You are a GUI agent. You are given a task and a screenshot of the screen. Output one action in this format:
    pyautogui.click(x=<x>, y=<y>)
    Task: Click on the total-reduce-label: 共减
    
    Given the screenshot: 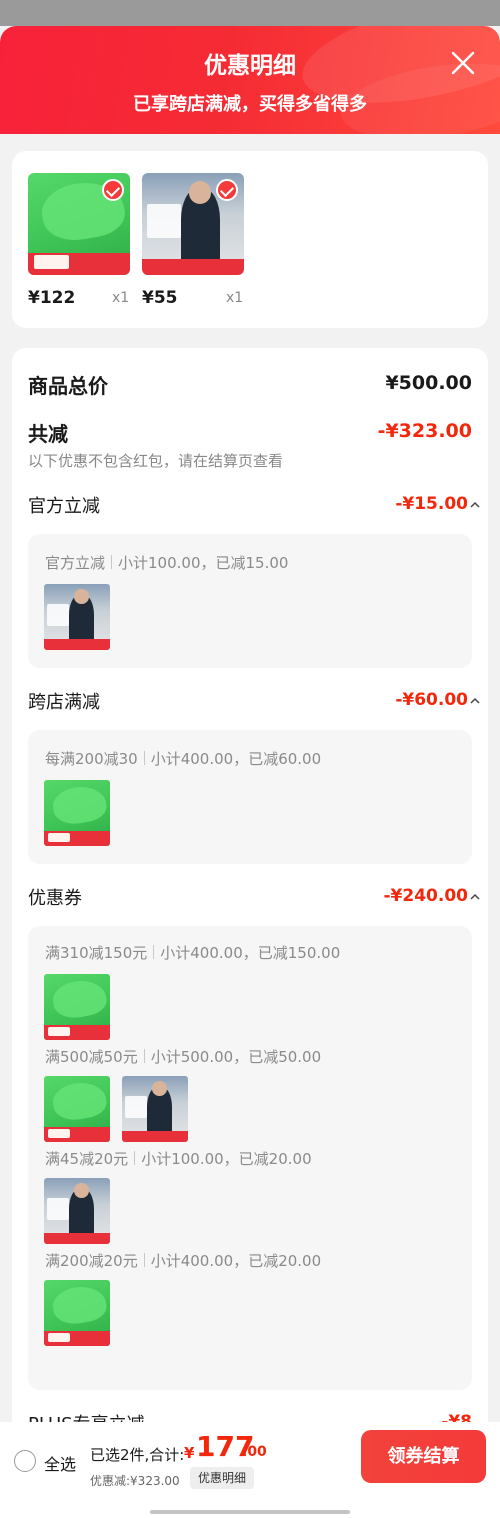 What is the action you would take?
    pyautogui.click(x=48, y=434)
    